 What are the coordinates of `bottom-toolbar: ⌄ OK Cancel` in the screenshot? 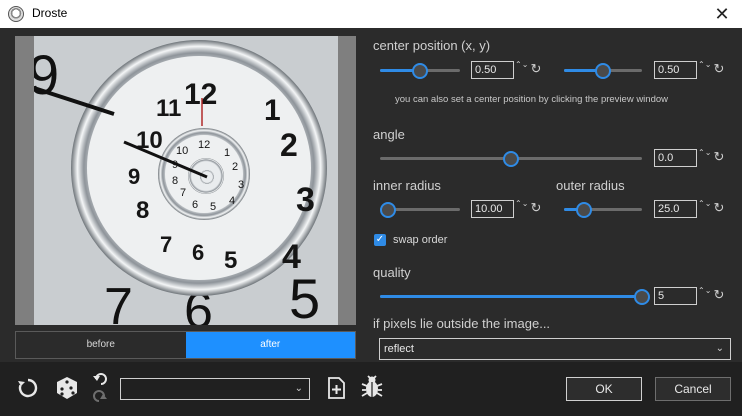 It's located at (371, 389).